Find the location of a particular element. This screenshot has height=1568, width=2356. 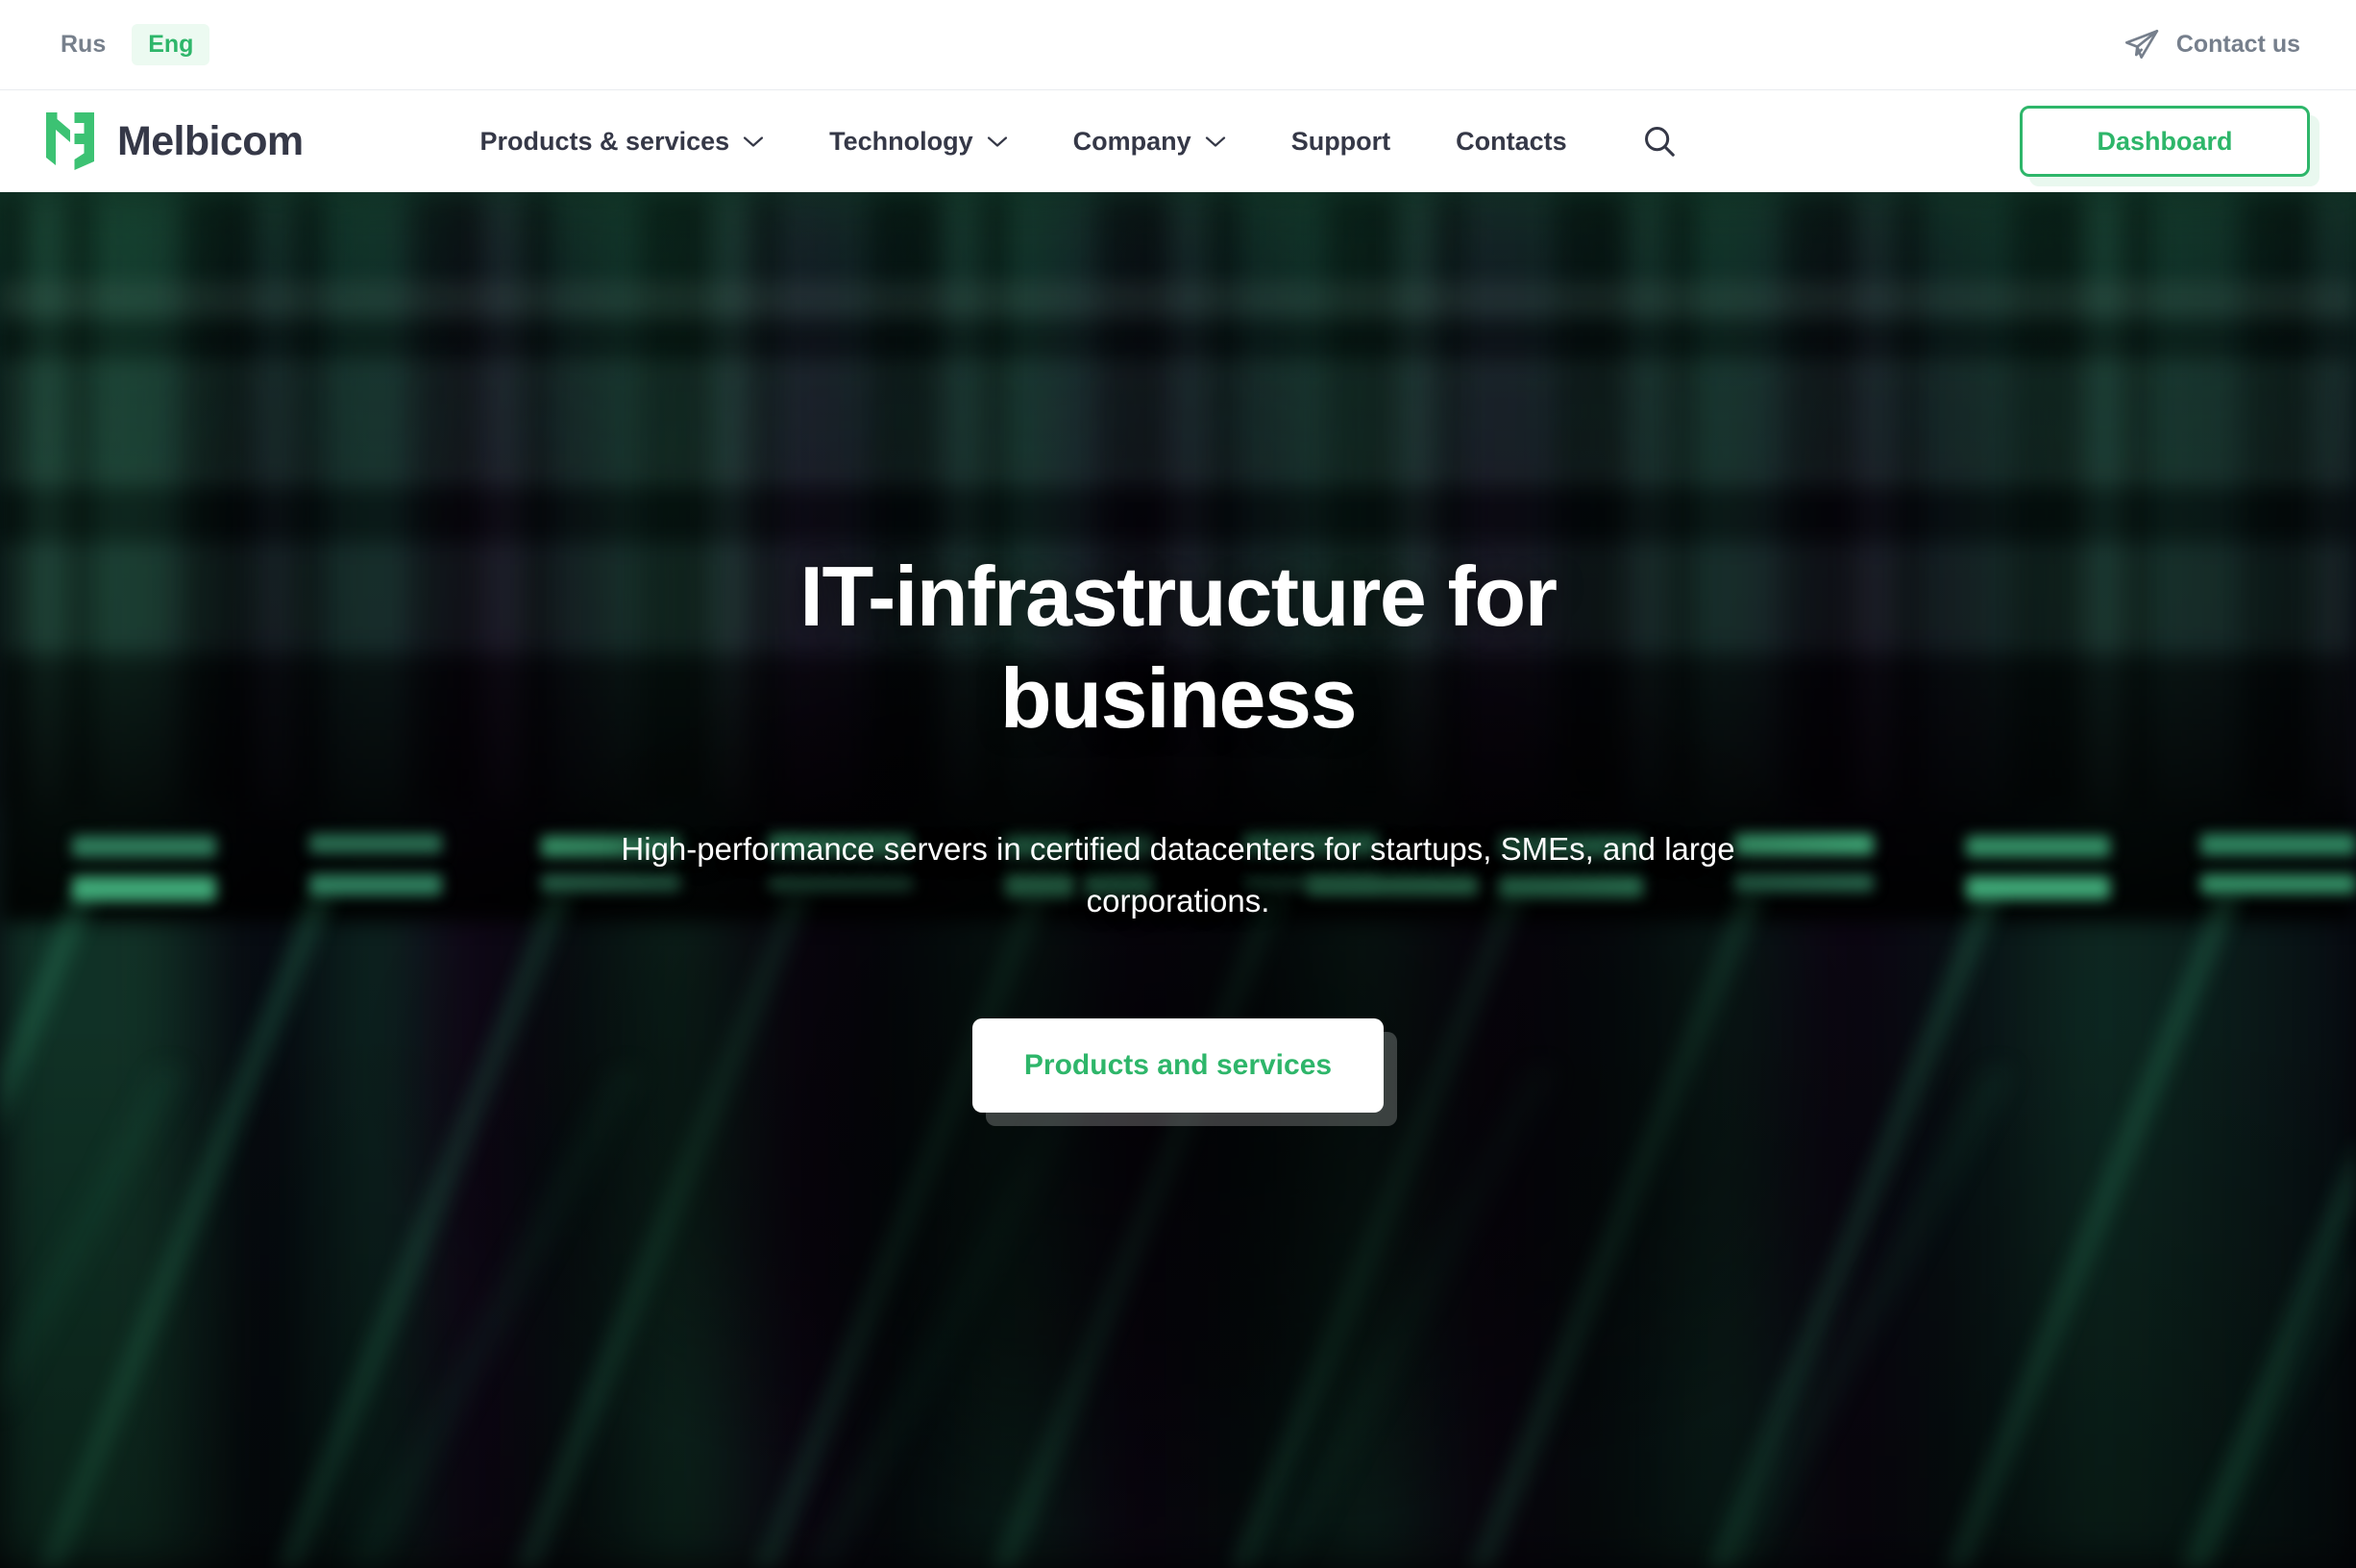

contact-us-link: Contact us is located at coordinates (2211, 45).